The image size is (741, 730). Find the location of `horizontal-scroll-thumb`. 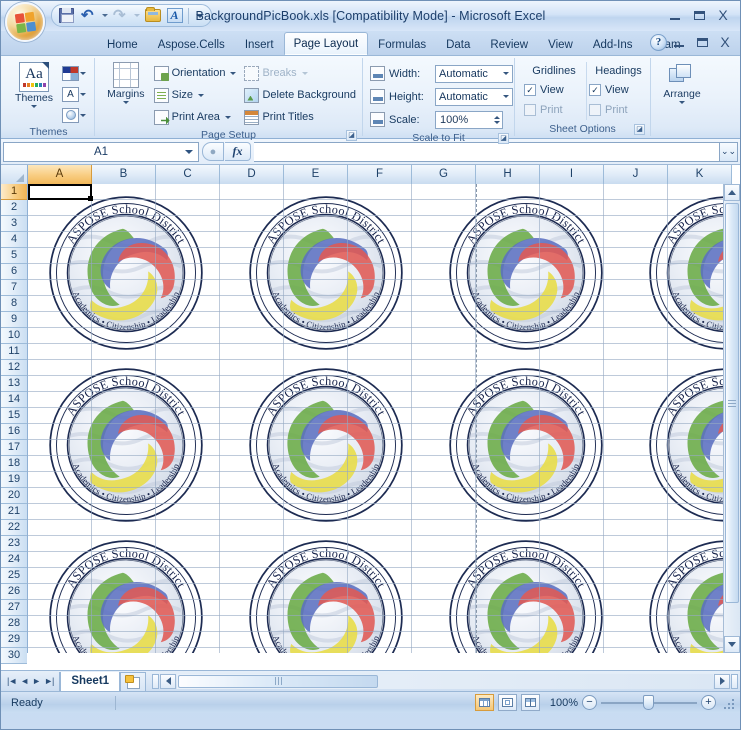

horizontal-scroll-thumb is located at coordinates (278, 681).